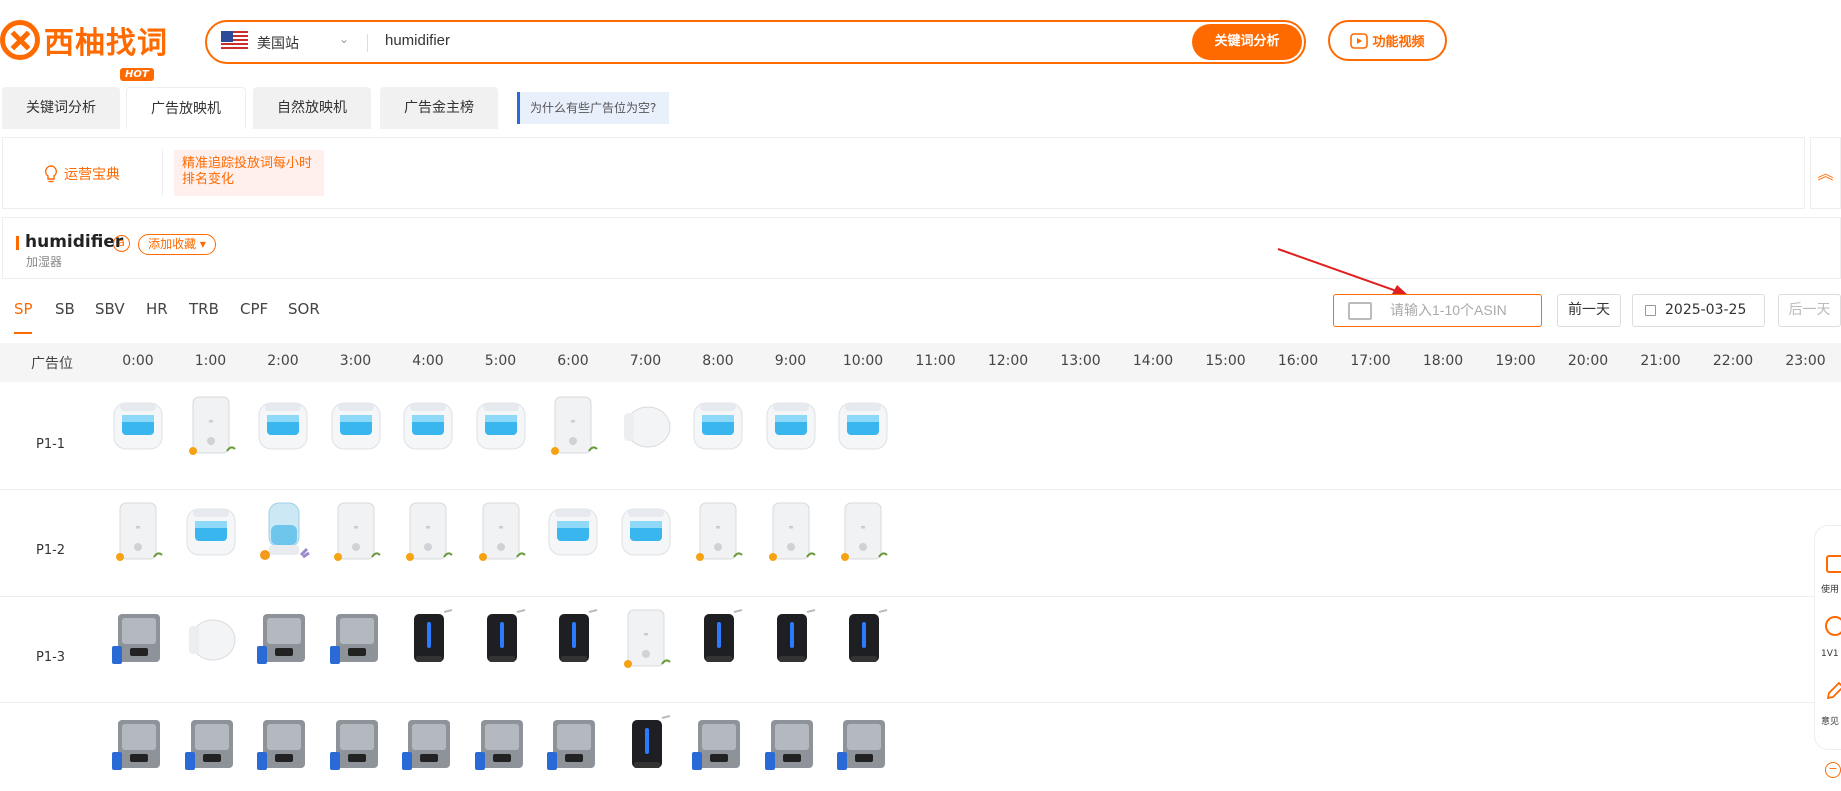  Describe the element at coordinates (593, 108) in the screenshot. I see `why-empty-notice: 为什么有些广告位为空?` at that location.